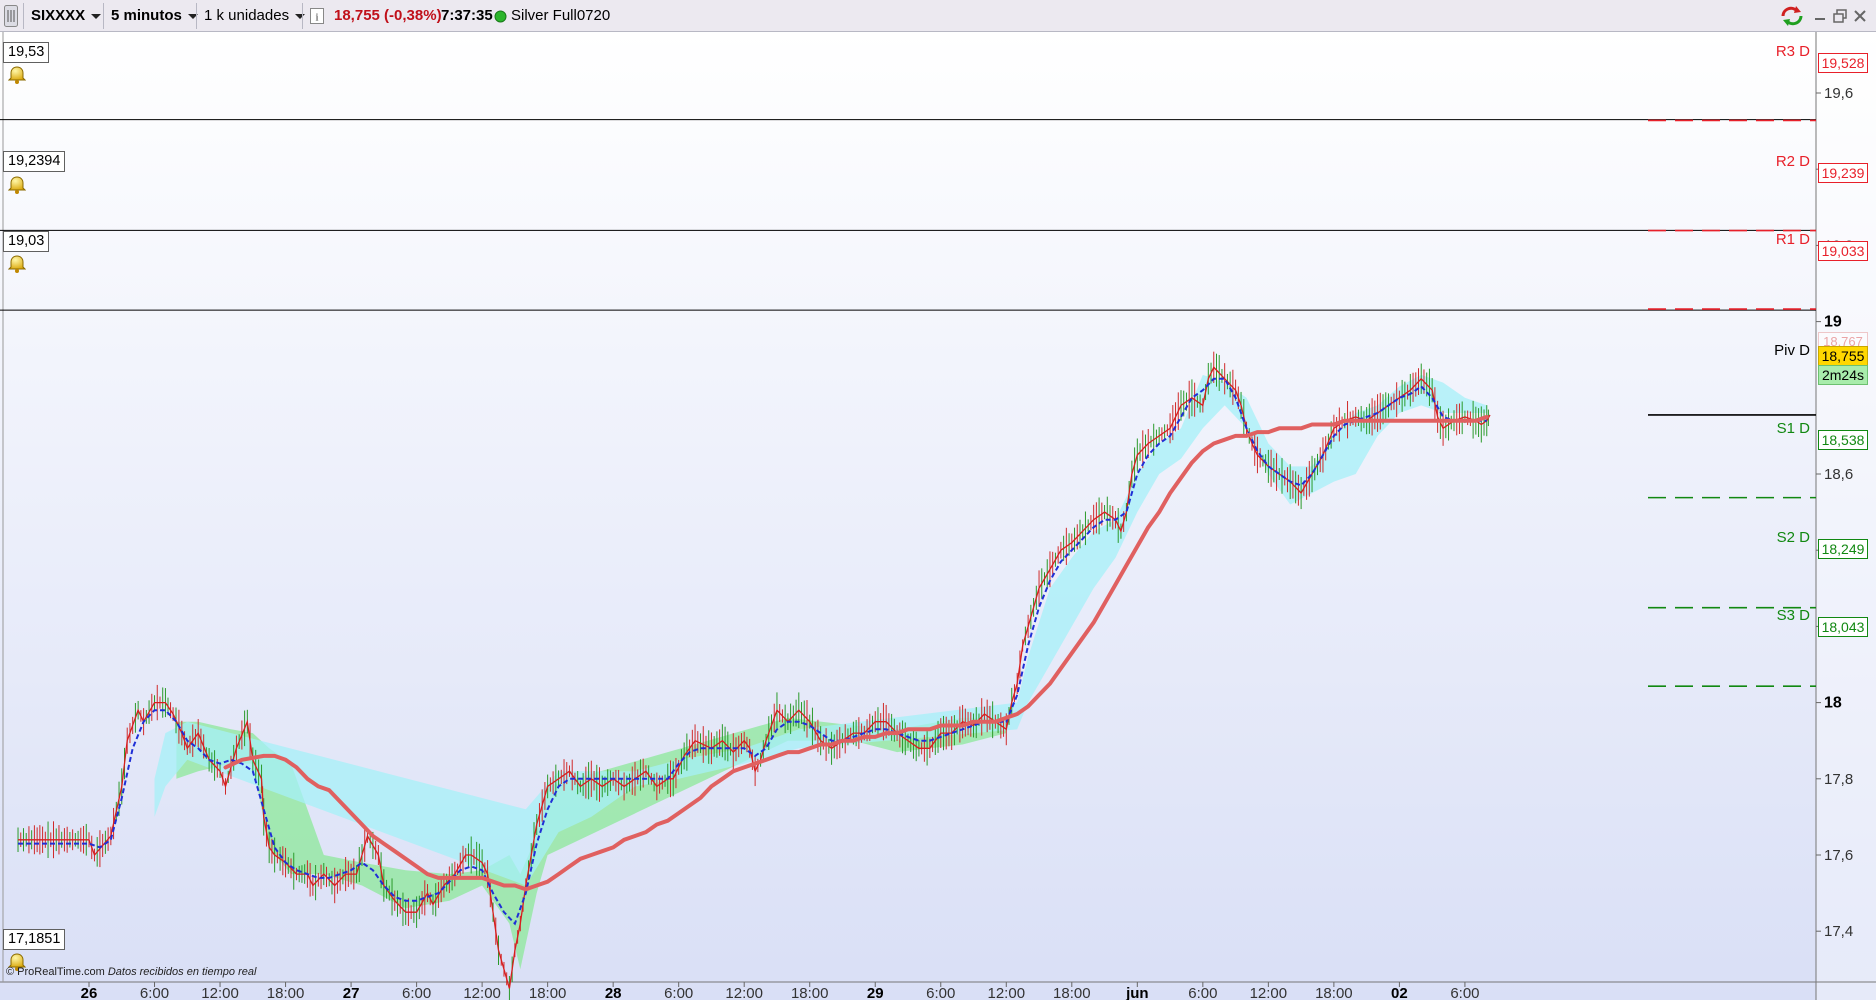 Image resolution: width=1876 pixels, height=1000 pixels. Describe the element at coordinates (34, 939) in the screenshot. I see `alert-level-label: 17,1851` at that location.